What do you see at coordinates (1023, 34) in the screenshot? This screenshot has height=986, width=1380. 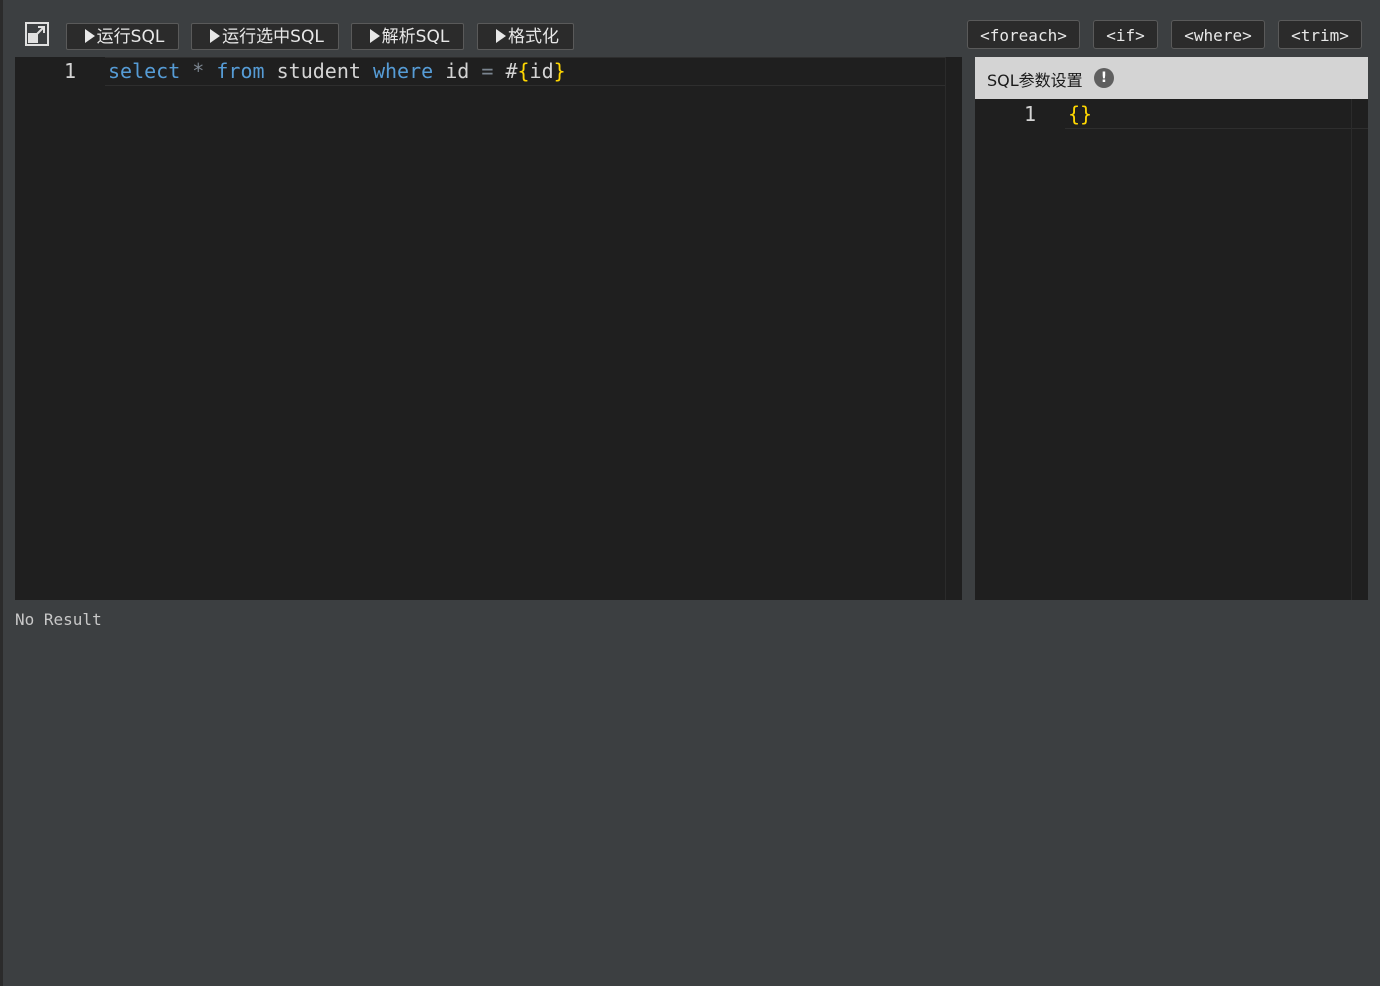 I see `foreach-tag-button: <foreach>` at bounding box center [1023, 34].